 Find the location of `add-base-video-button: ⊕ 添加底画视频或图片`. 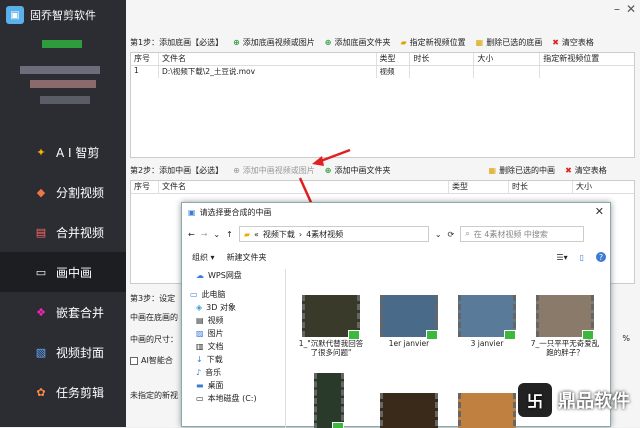

add-base-video-button: ⊕ 添加底画视频或图片 is located at coordinates (274, 42).